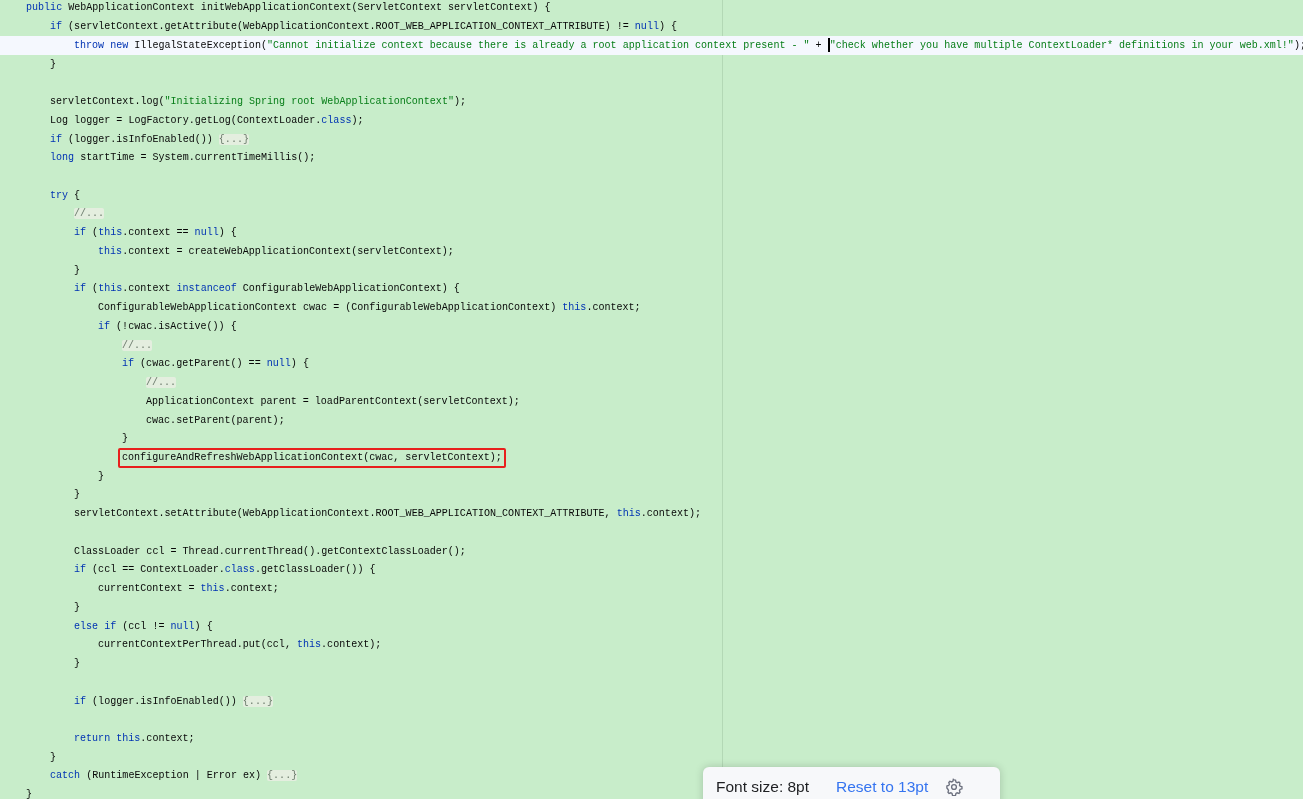  I want to click on code-line: if (servletContext.getAttribute(WebApplicationContext.ROOT_WEB_APPLICATION_CONTEXT_ATTRIBUTE) != null) {, so click(364, 27).